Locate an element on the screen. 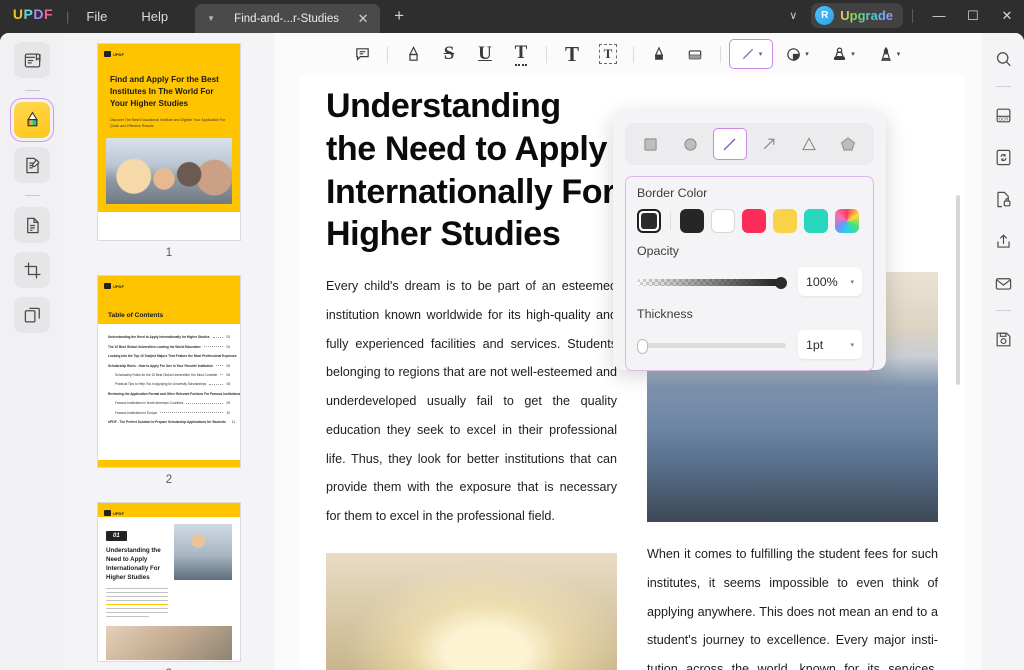 The height and width of the screenshot is (670, 1024). thumb-article-photo is located at coordinates (203, 552).